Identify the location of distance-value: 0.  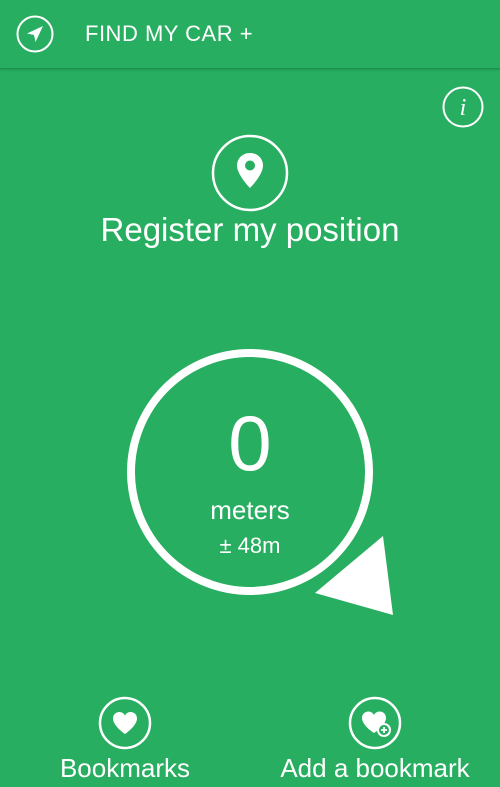
(250, 443).